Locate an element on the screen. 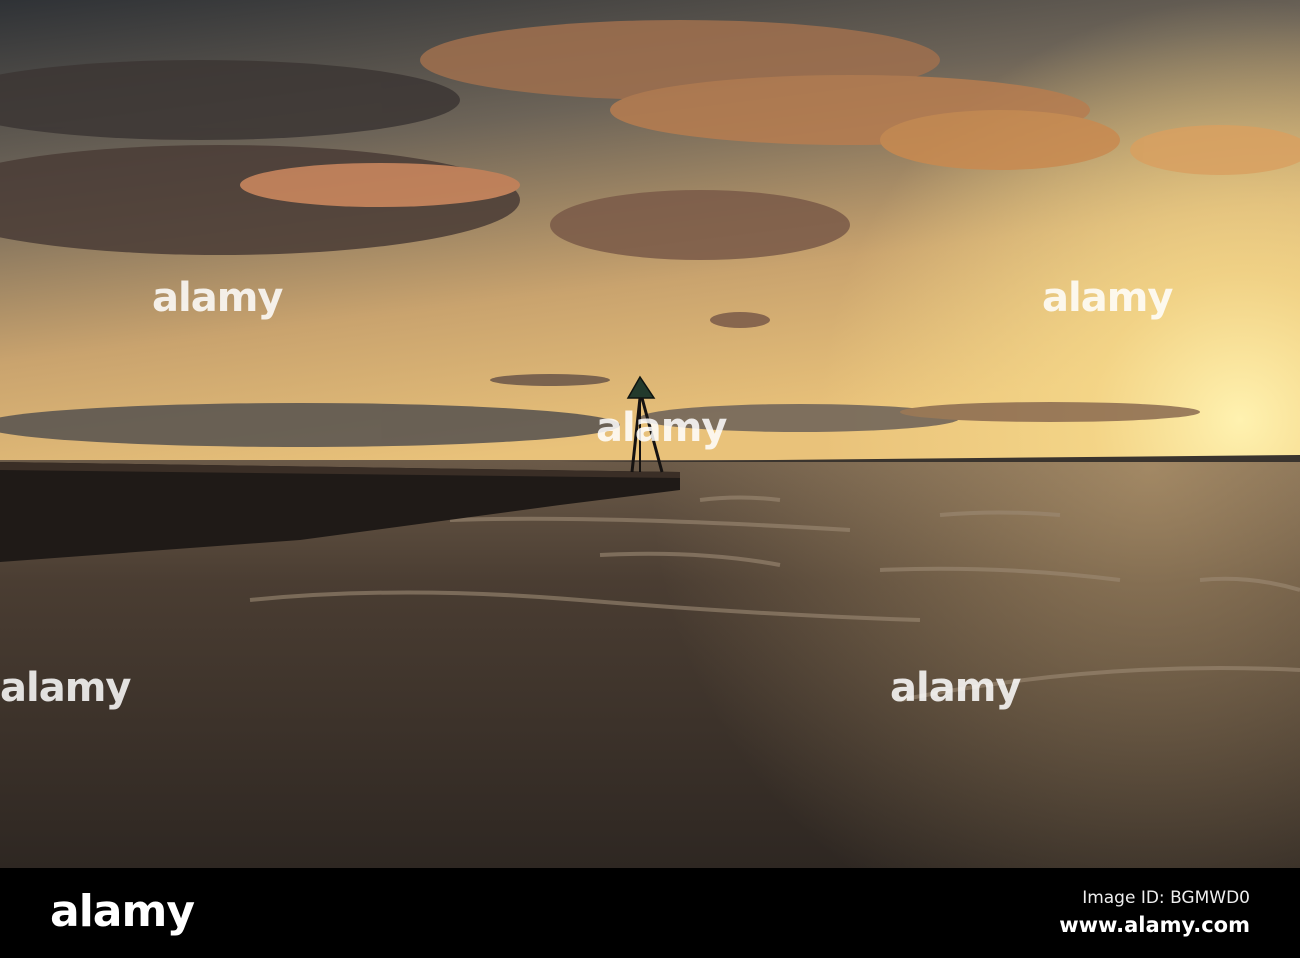 This screenshot has height=958, width=1300. image-id: Image ID: BGMWD0 is located at coordinates (1166, 898).